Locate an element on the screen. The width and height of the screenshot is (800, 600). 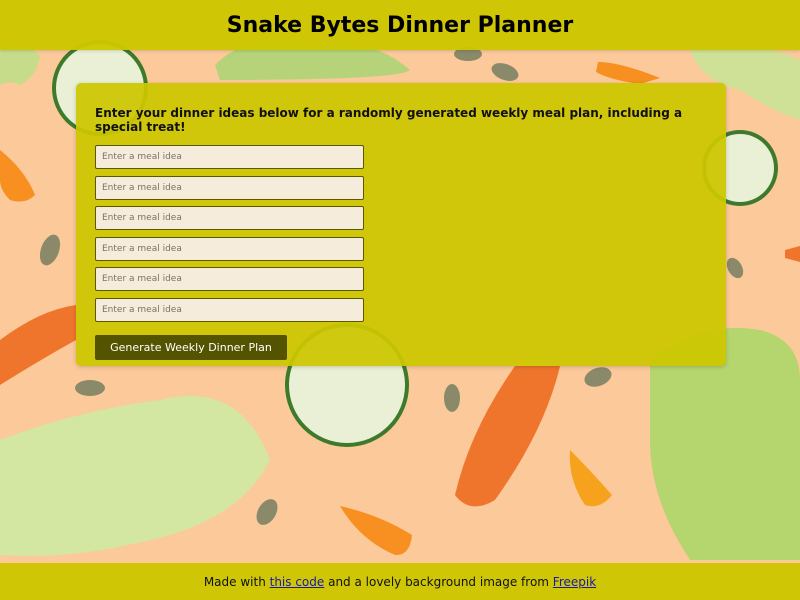
page-title: Snake Bytes Dinner Planner is located at coordinates (400, 25).